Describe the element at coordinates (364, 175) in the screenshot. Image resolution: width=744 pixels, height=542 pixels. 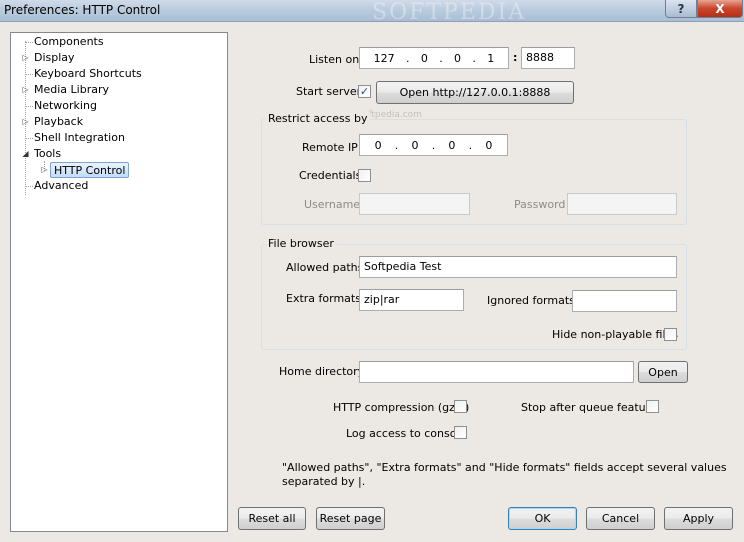
I see `credentials-checkbox` at that location.